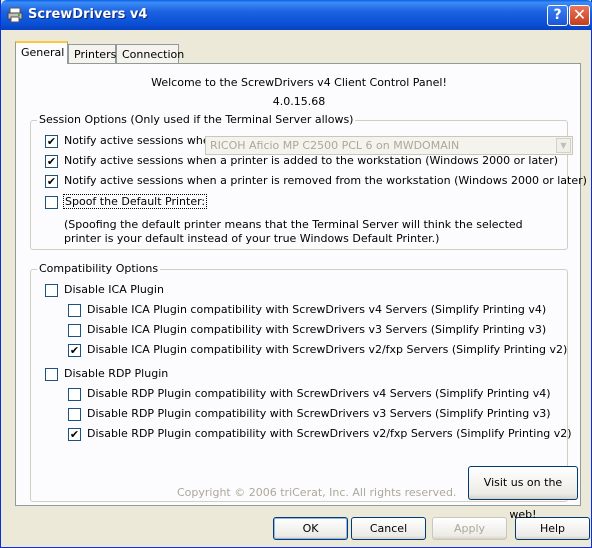  I want to click on chevron-down-icon: ▼, so click(563, 145).